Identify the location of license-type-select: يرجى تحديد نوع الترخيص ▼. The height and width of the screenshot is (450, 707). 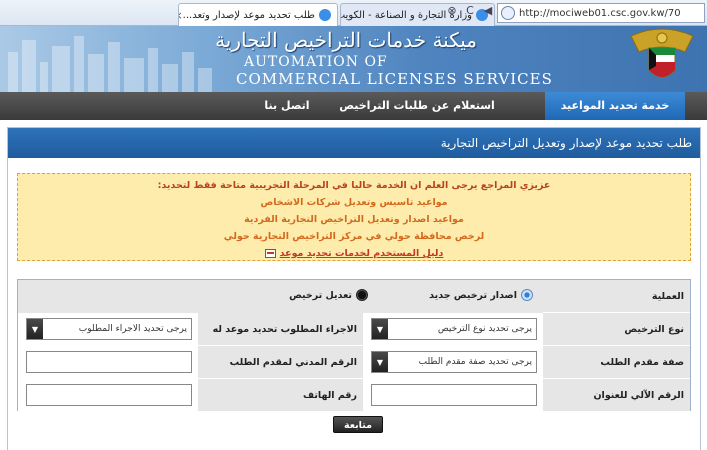
(454, 329).